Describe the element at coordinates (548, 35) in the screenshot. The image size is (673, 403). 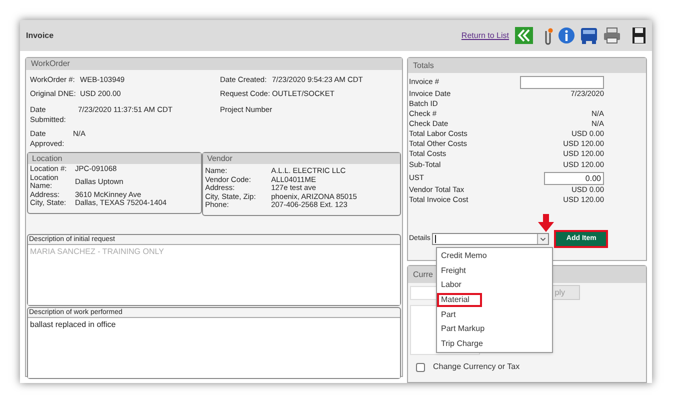
I see `paperclip-icon` at that location.